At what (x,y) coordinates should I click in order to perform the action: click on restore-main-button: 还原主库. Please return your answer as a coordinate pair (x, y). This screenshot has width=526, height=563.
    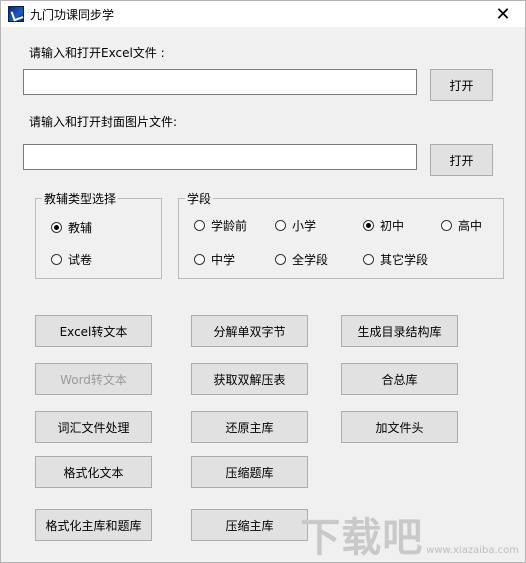
    Looking at the image, I should click on (249, 427).